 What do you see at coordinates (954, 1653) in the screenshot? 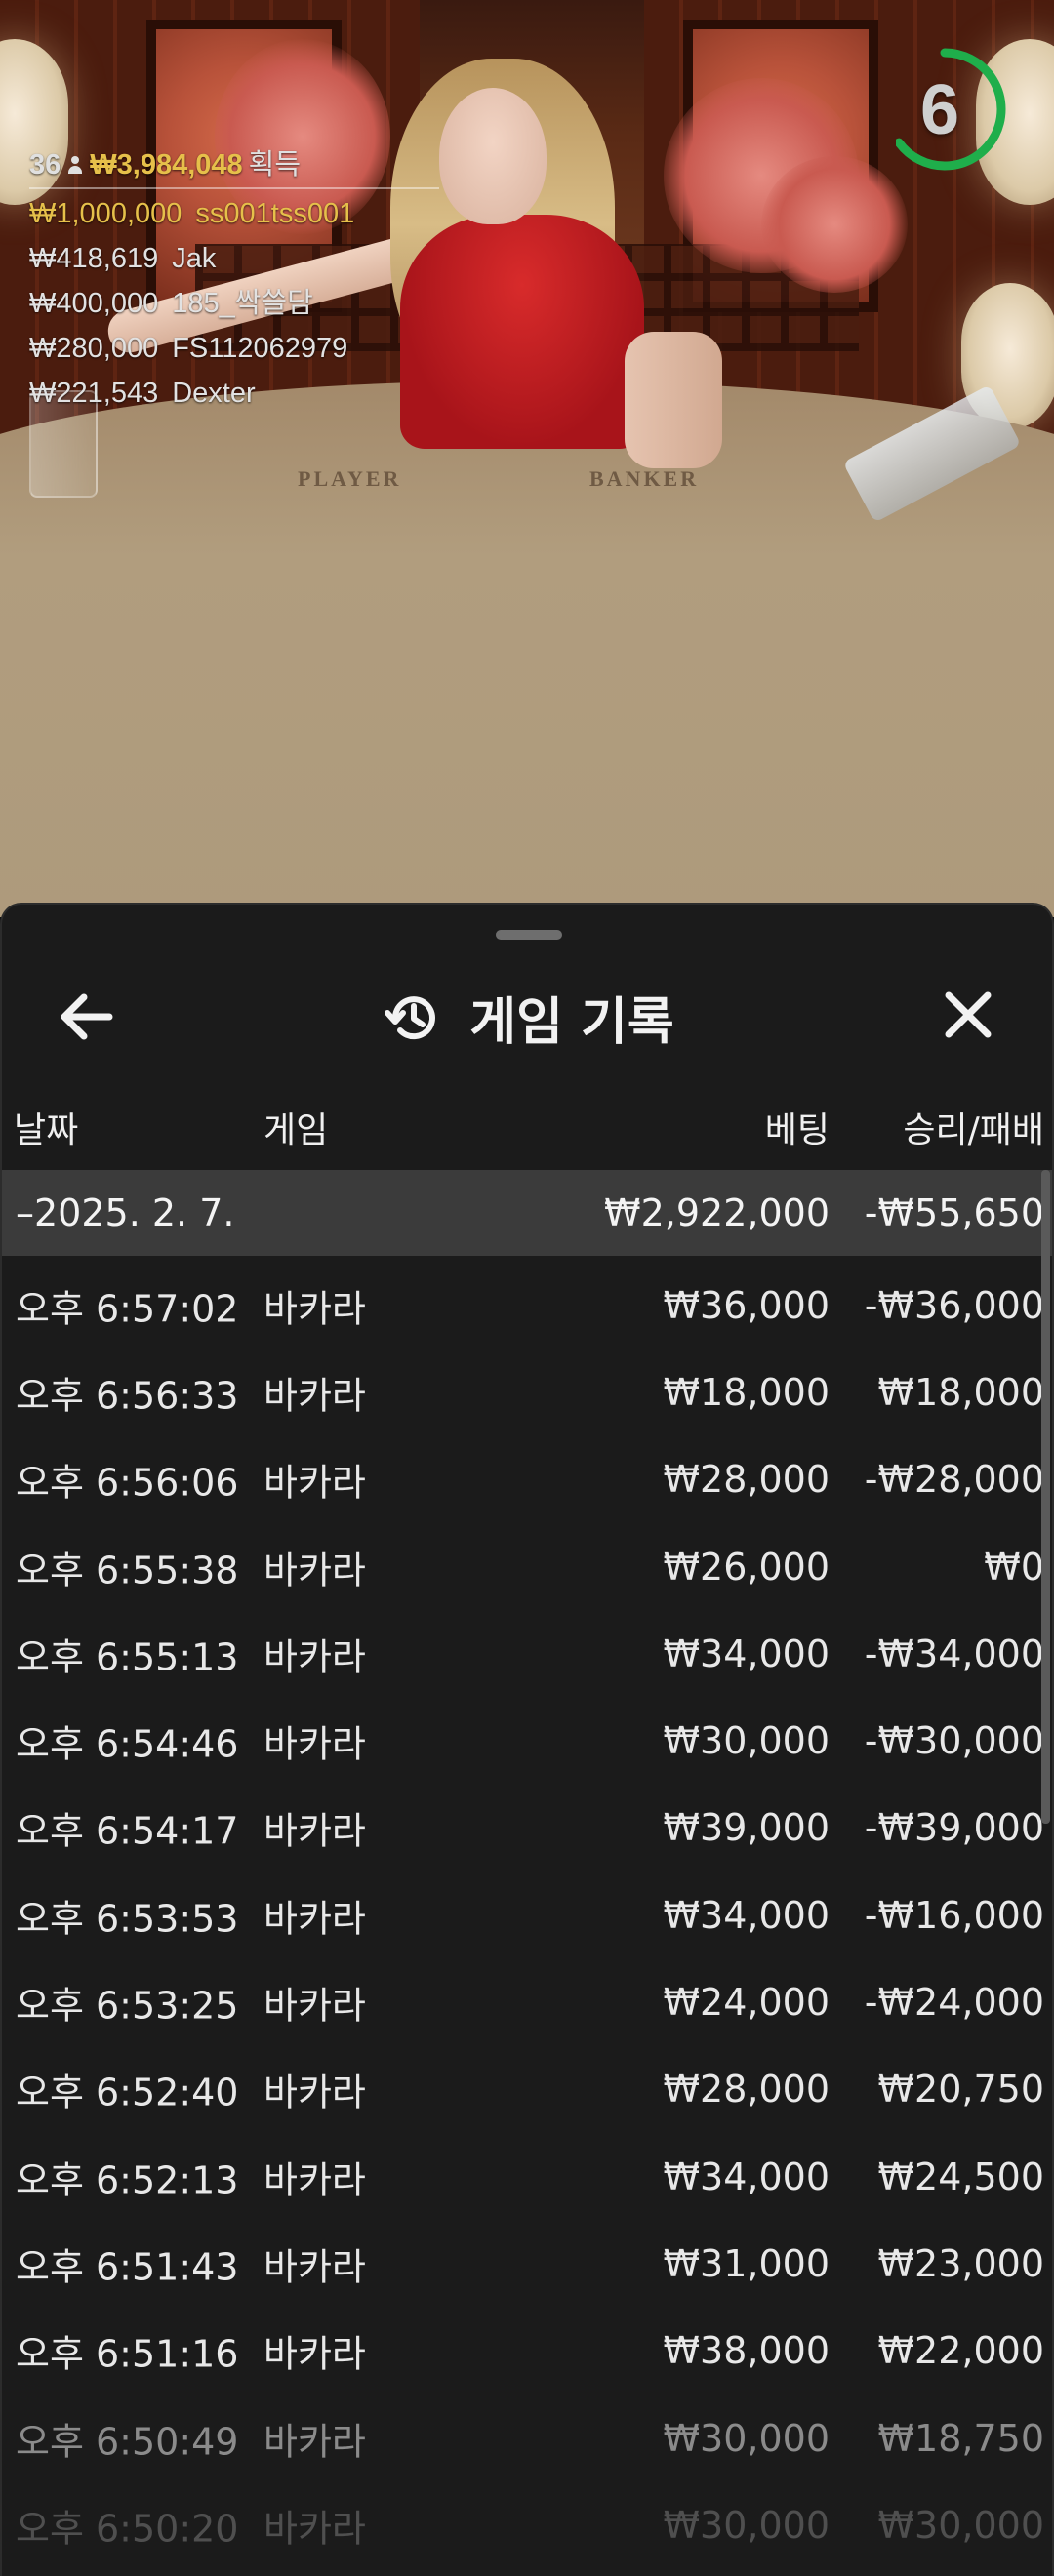
I see `row-win-loss: -₩34,000` at bounding box center [954, 1653].